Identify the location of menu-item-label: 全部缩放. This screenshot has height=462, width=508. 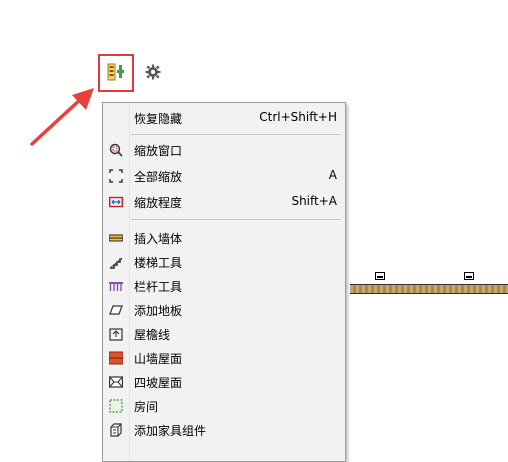
(158, 177).